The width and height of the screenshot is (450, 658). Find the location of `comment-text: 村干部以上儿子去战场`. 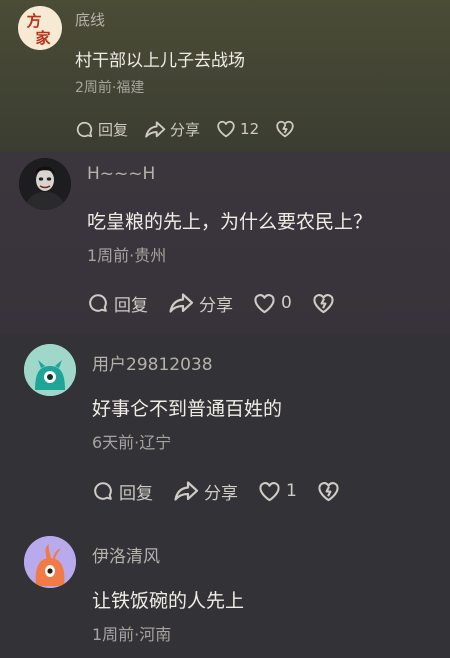

comment-text: 村干部以上儿子去战场 is located at coordinates (160, 61).